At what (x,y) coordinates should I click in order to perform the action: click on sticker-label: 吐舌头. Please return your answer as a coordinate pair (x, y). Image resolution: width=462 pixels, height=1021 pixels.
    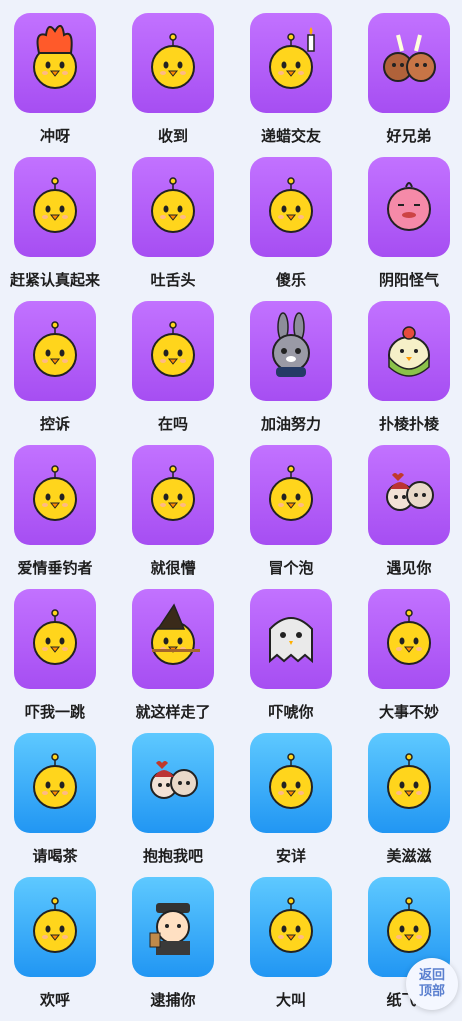
    Looking at the image, I should click on (173, 280).